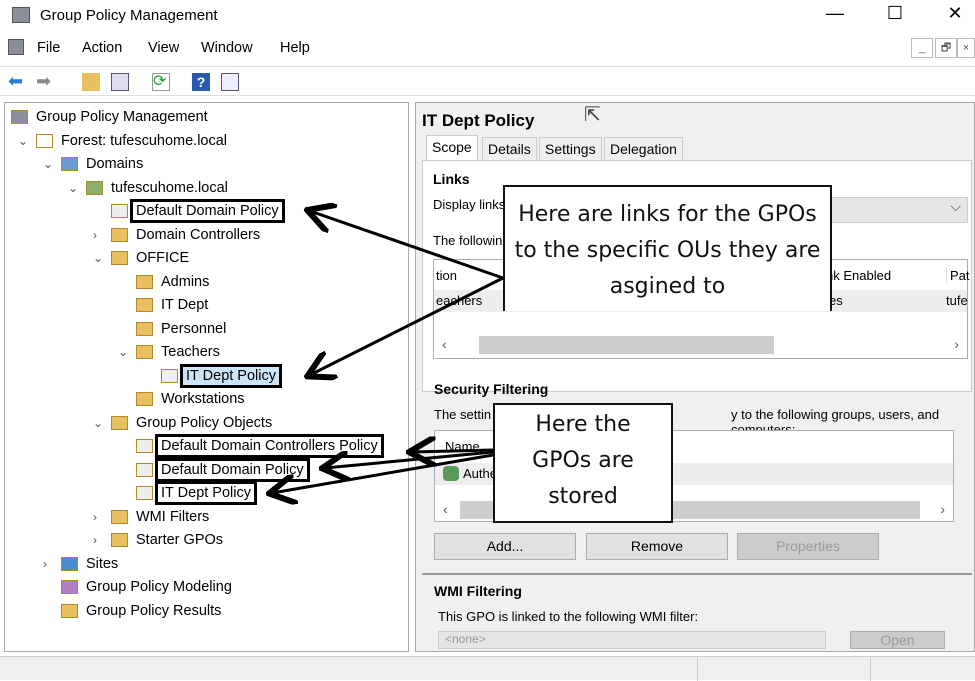 The width and height of the screenshot is (975, 681). What do you see at coordinates (407, 325) in the screenshot?
I see `arrow-to-it-dept-link` at bounding box center [407, 325].